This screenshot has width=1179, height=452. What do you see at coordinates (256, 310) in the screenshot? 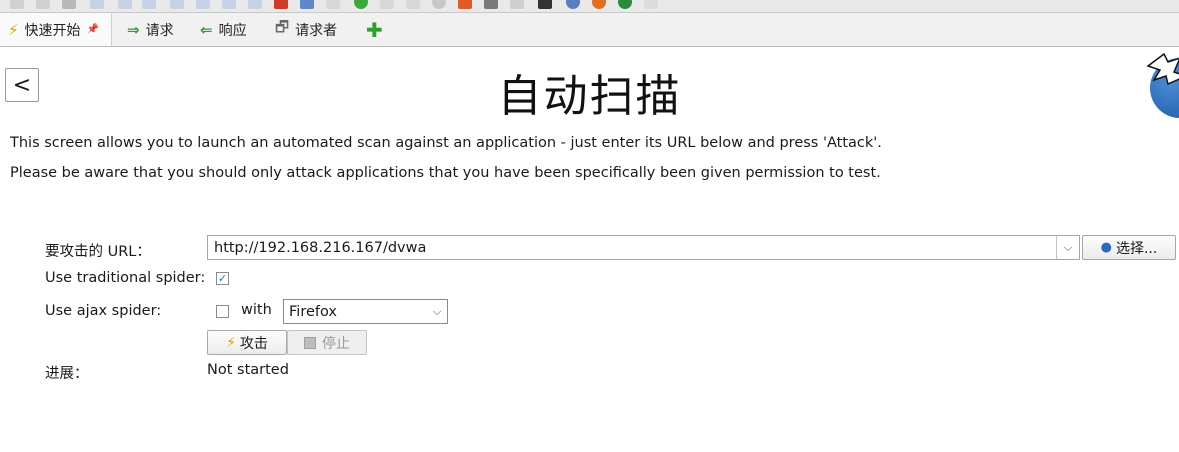
I see `with-label: with` at bounding box center [256, 310].